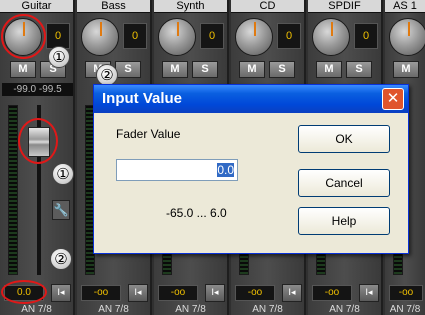 This screenshot has height=315, width=425. What do you see at coordinates (148, 134) in the screenshot?
I see `fader-value-label: Fader Value` at bounding box center [148, 134].